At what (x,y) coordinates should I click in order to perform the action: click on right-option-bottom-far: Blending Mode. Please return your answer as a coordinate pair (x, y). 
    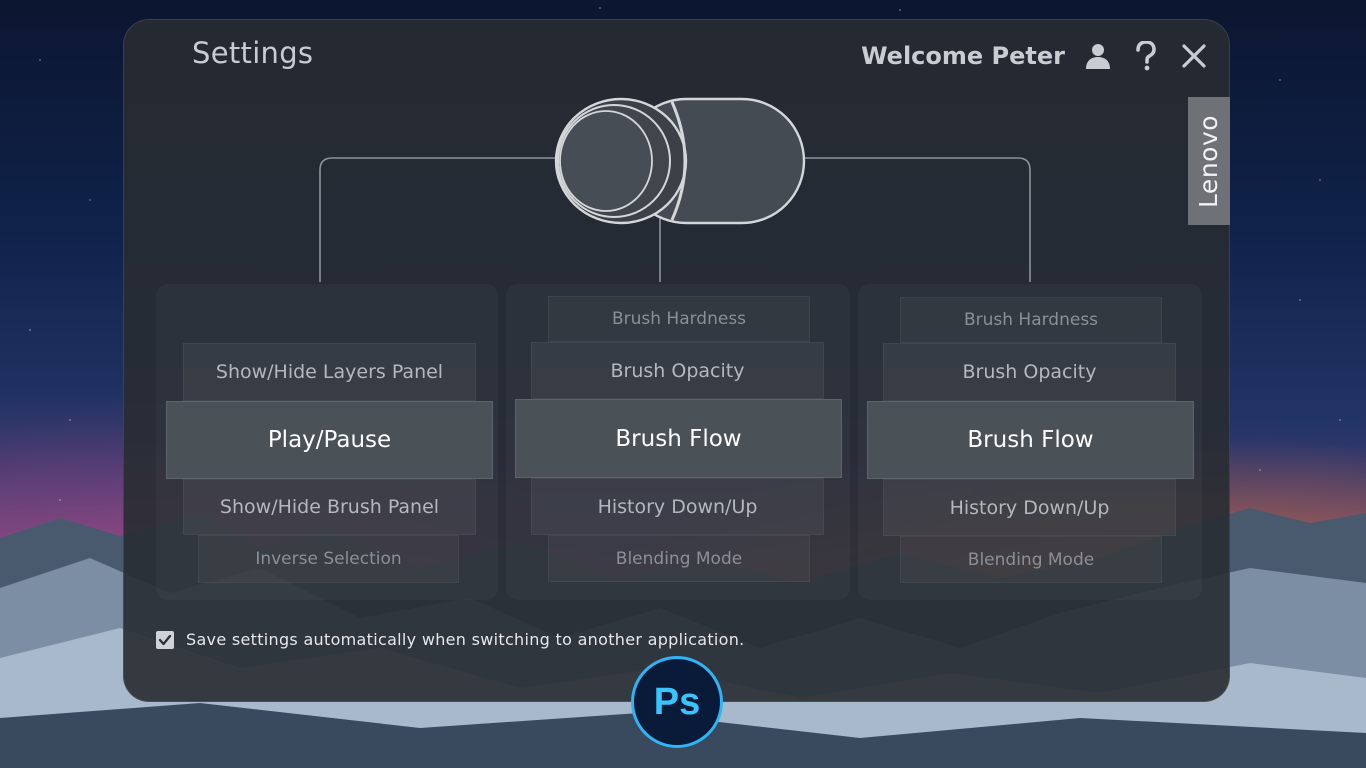
    Looking at the image, I should click on (1031, 559).